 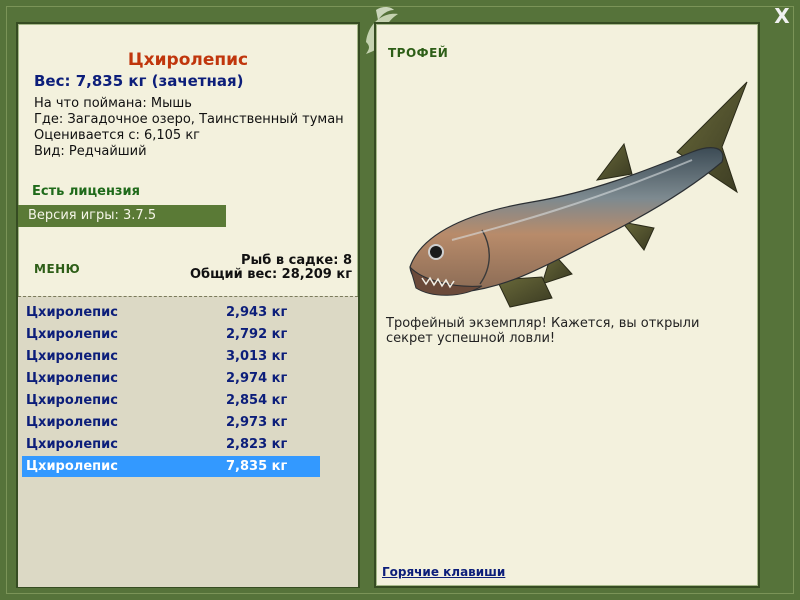 What do you see at coordinates (86, 191) in the screenshot?
I see `license-status: Есть лицензия` at bounding box center [86, 191].